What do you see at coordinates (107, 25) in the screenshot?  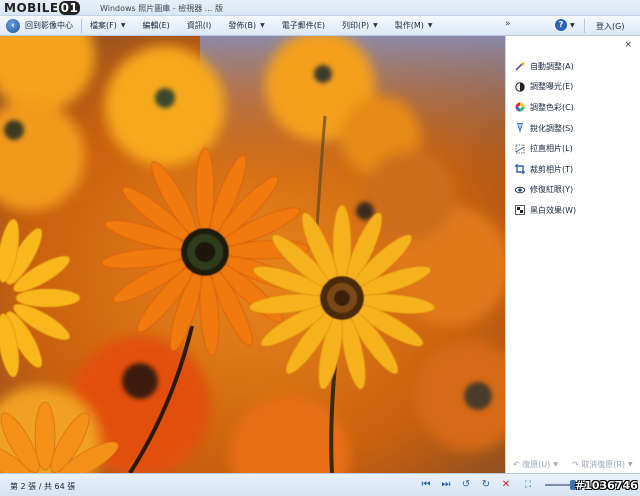 I see `menu-file: 檔案(F) ▼` at bounding box center [107, 25].